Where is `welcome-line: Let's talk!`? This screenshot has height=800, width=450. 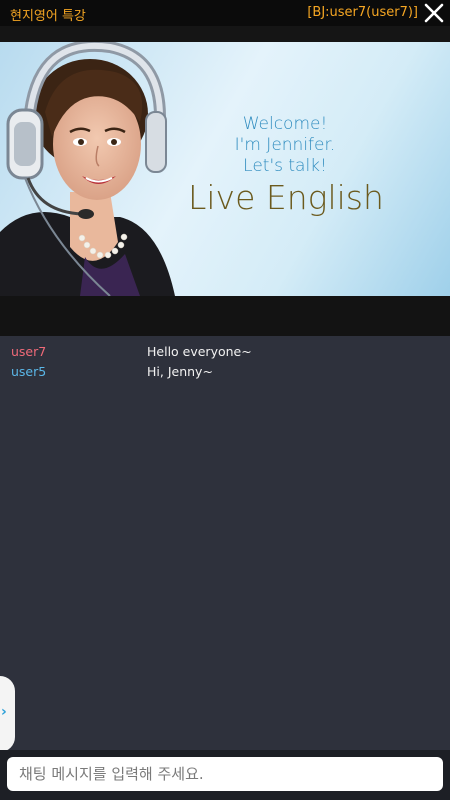 welcome-line: Let's talk! is located at coordinates (285, 166).